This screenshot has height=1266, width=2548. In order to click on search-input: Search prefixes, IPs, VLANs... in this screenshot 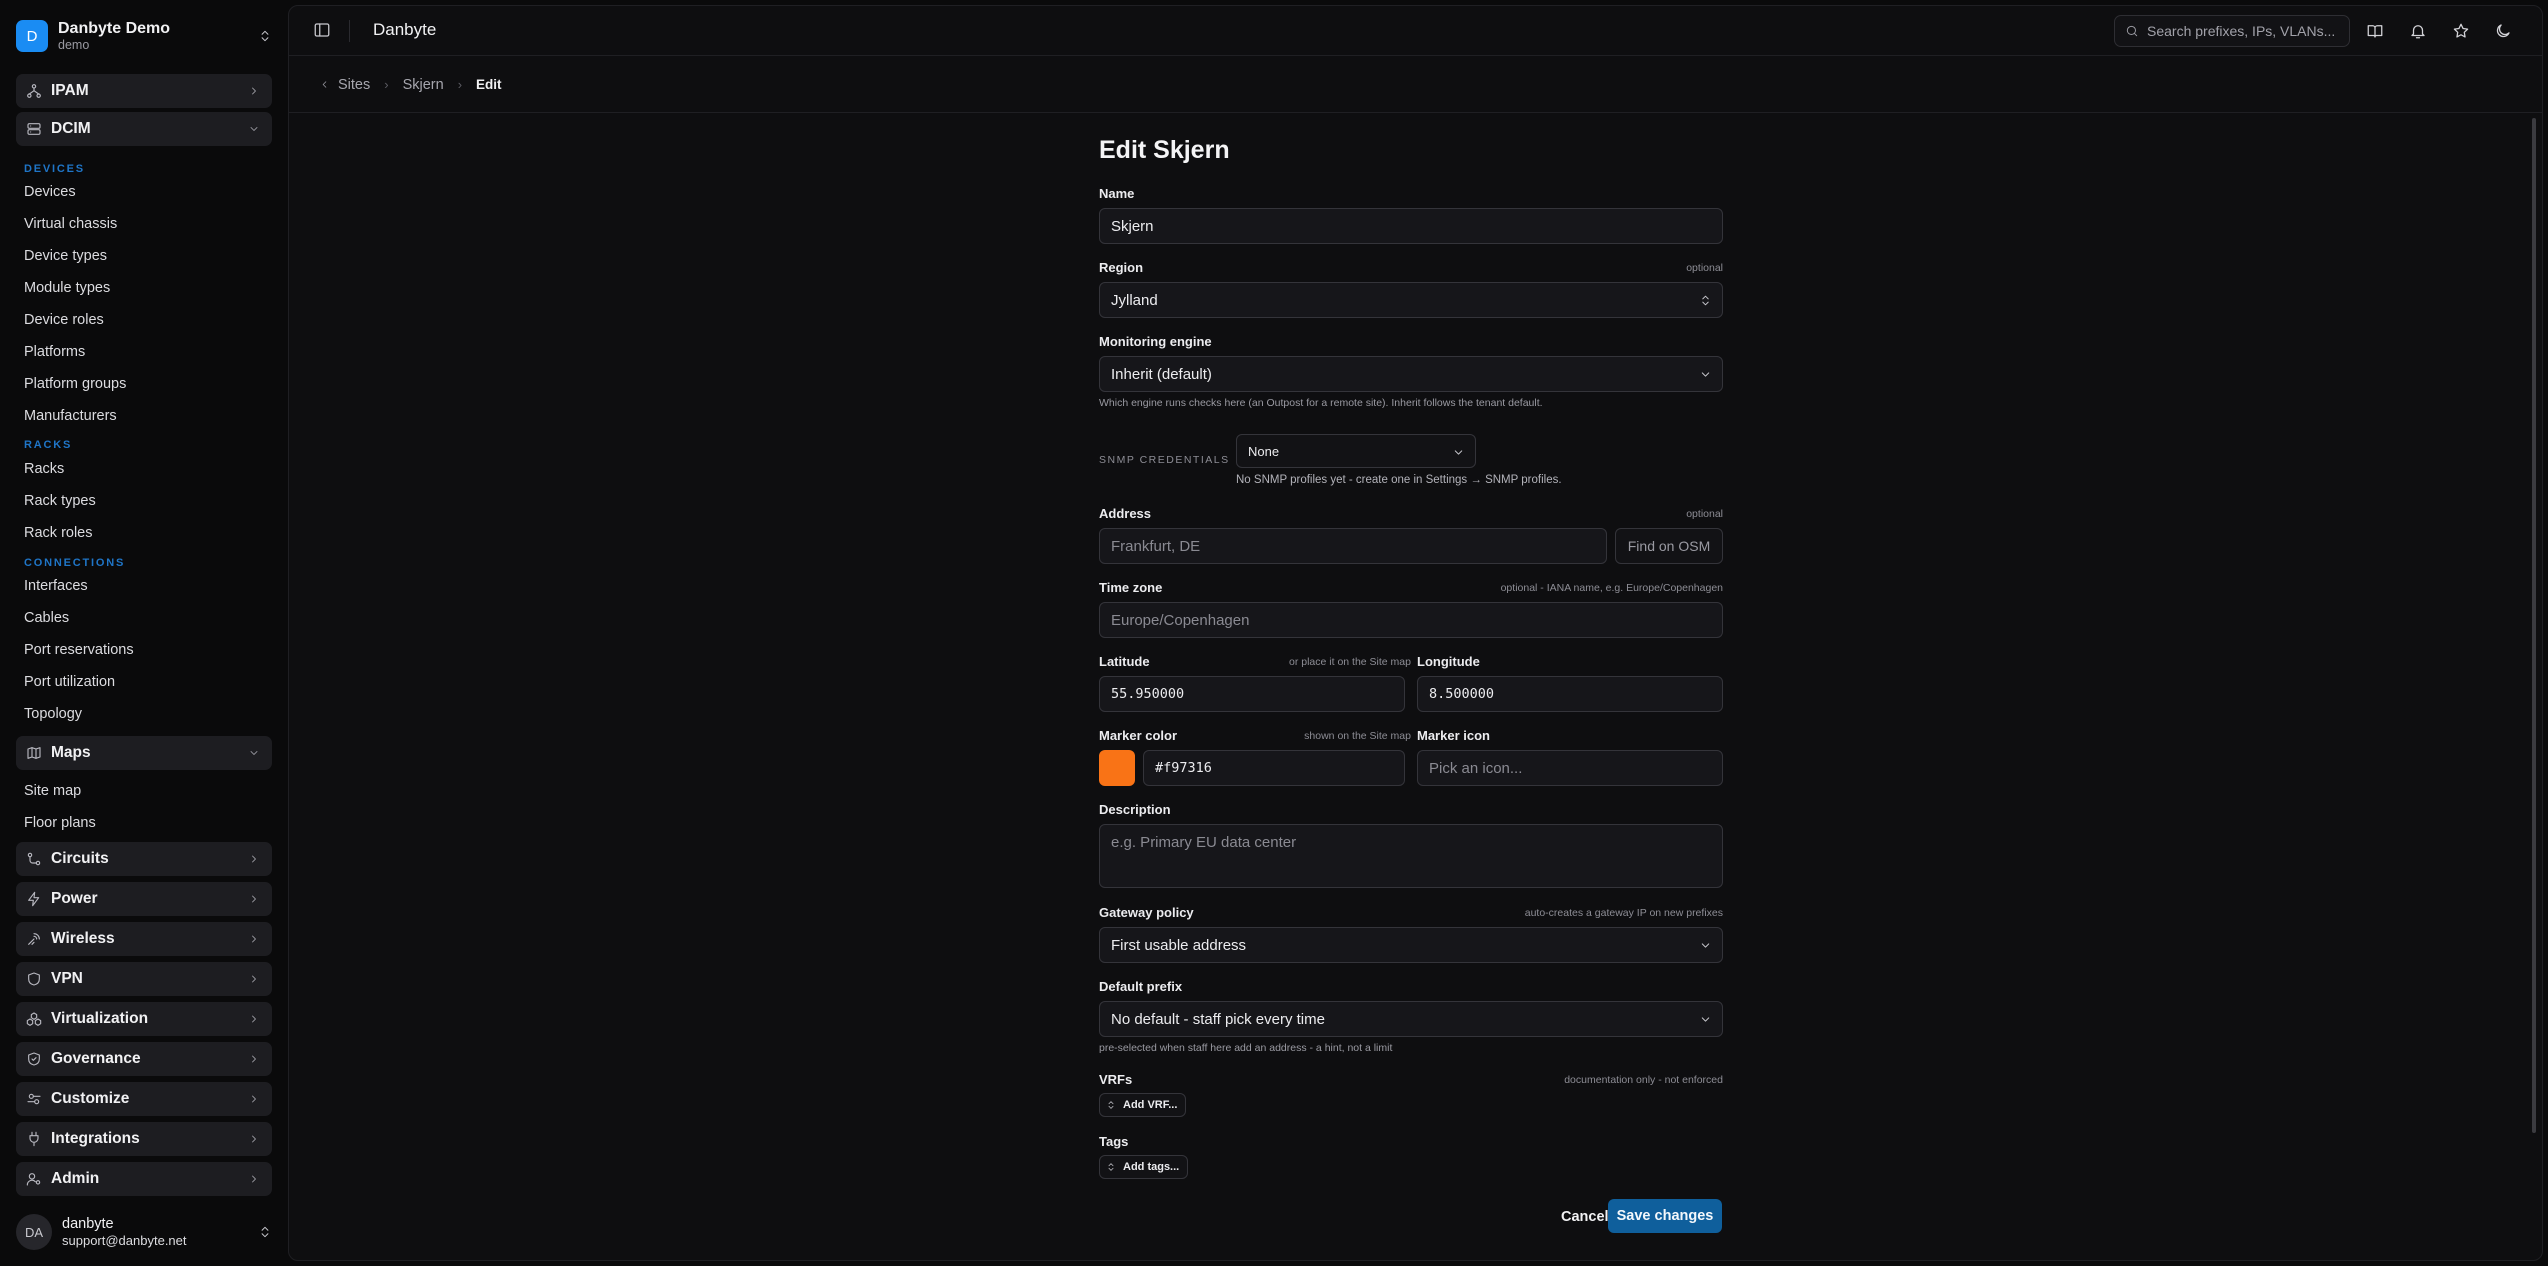, I will do `click(2232, 31)`.